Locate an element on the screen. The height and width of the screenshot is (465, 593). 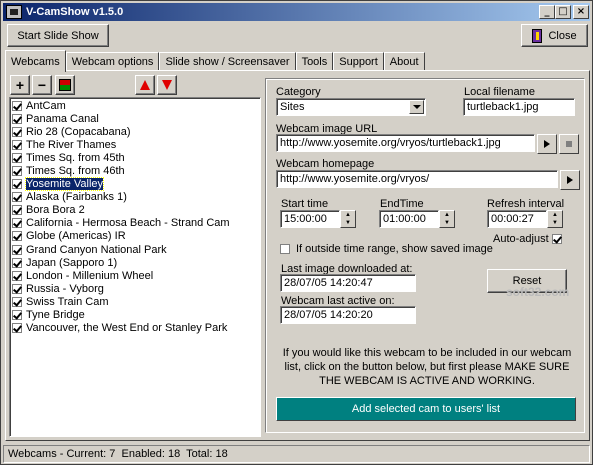
refresh-interval-field: 00:00:27 is located at coordinates (517, 219).